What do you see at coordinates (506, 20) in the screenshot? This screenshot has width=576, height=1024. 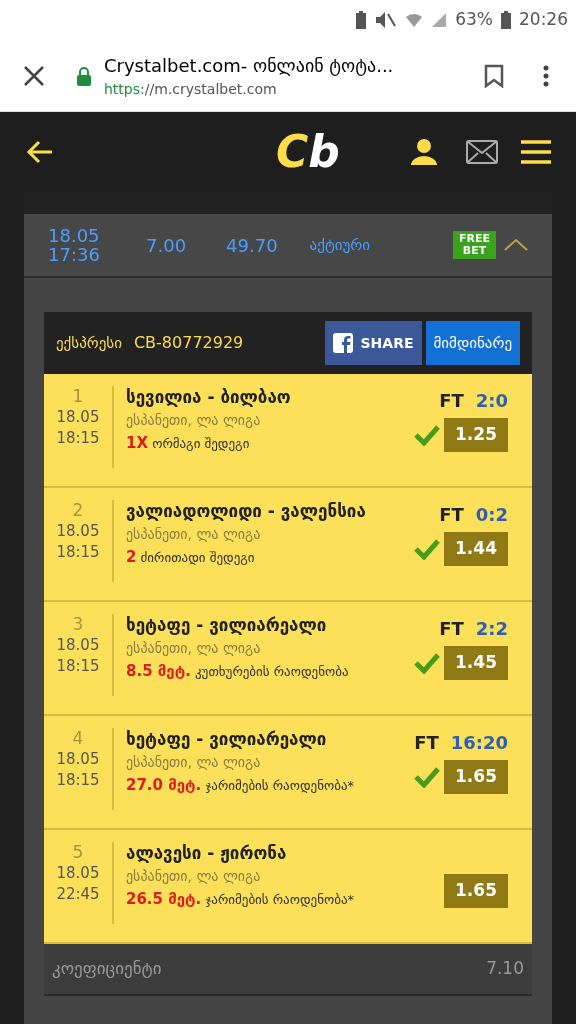 I see `battery-icon` at bounding box center [506, 20].